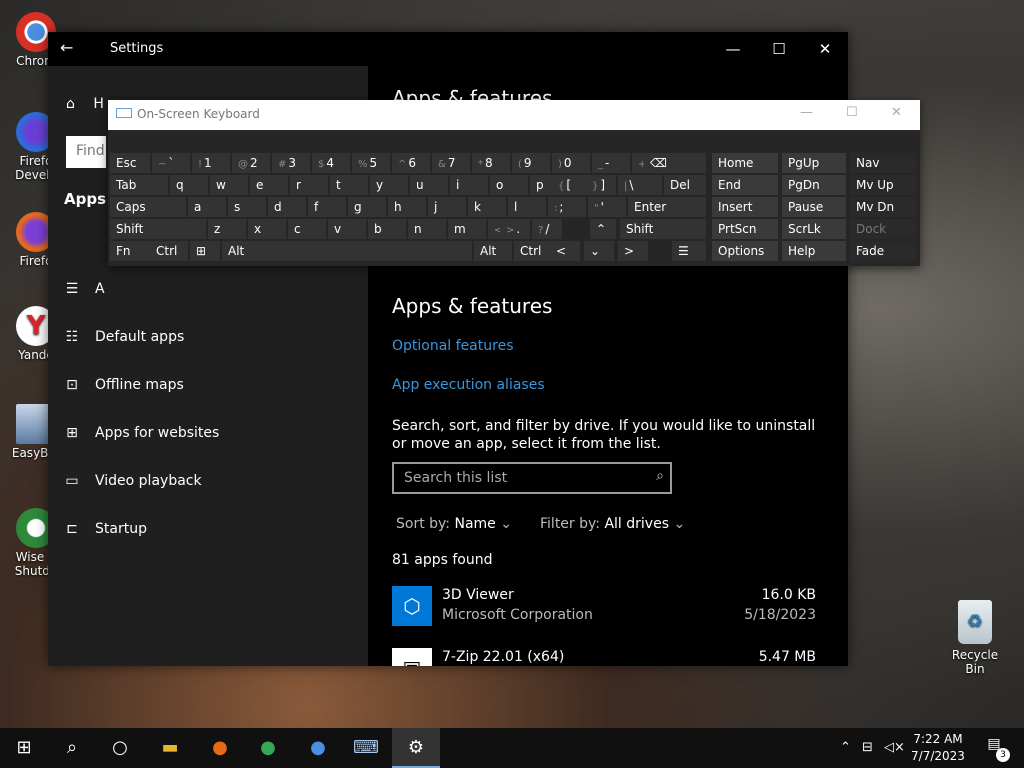  Describe the element at coordinates (148, 207) in the screenshot. I see `osk-key: Caps` at that location.